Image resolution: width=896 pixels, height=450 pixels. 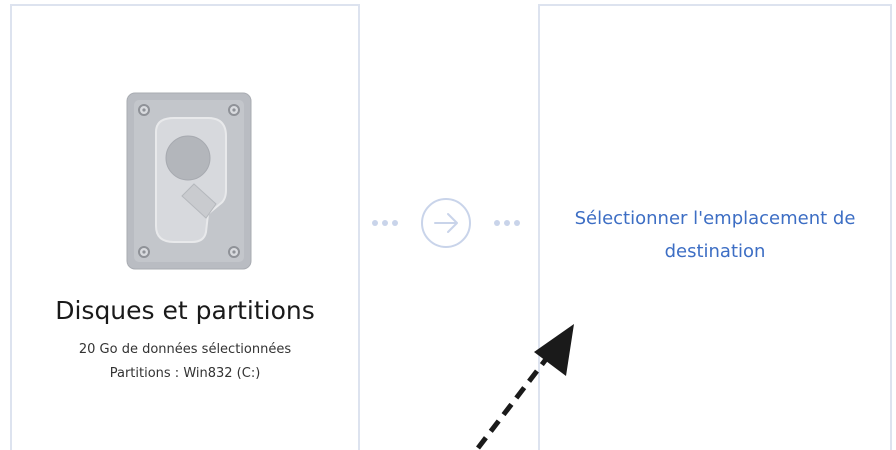 What do you see at coordinates (185, 349) in the screenshot?
I see `source-size-detail: 20 Go de données sélectionnées` at bounding box center [185, 349].